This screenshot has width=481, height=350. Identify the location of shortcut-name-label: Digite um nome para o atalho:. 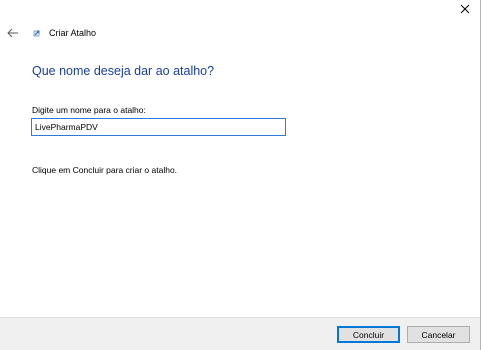
(89, 110).